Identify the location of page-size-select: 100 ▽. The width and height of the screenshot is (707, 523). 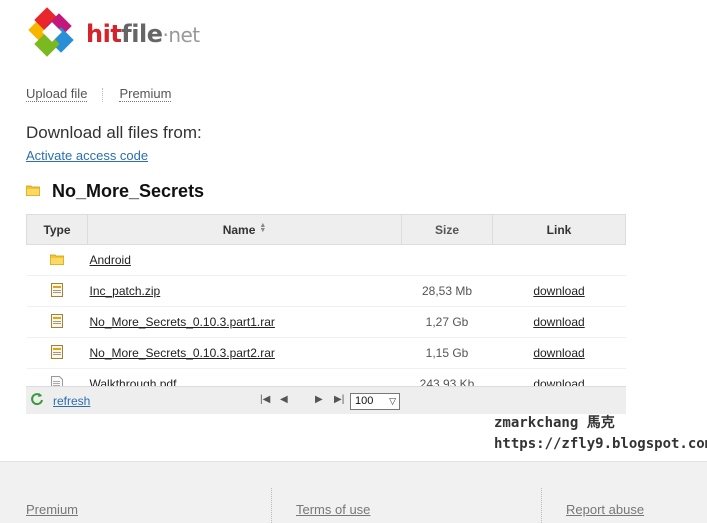
(375, 401).